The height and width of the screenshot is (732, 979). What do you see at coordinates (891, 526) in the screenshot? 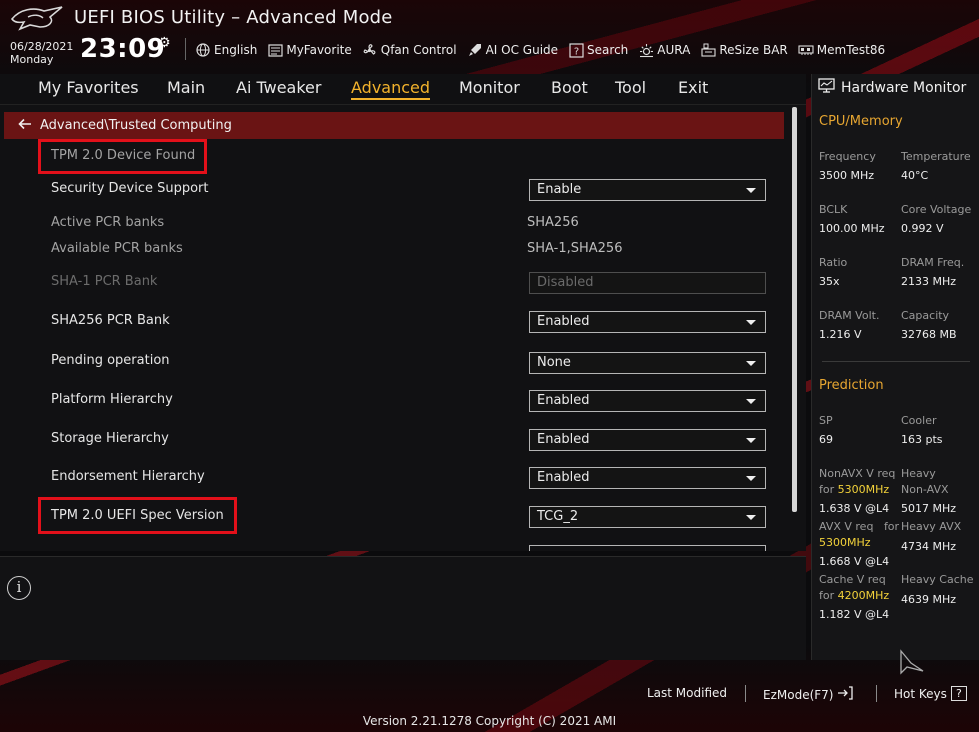
I see `avx-for-text: for` at bounding box center [891, 526].